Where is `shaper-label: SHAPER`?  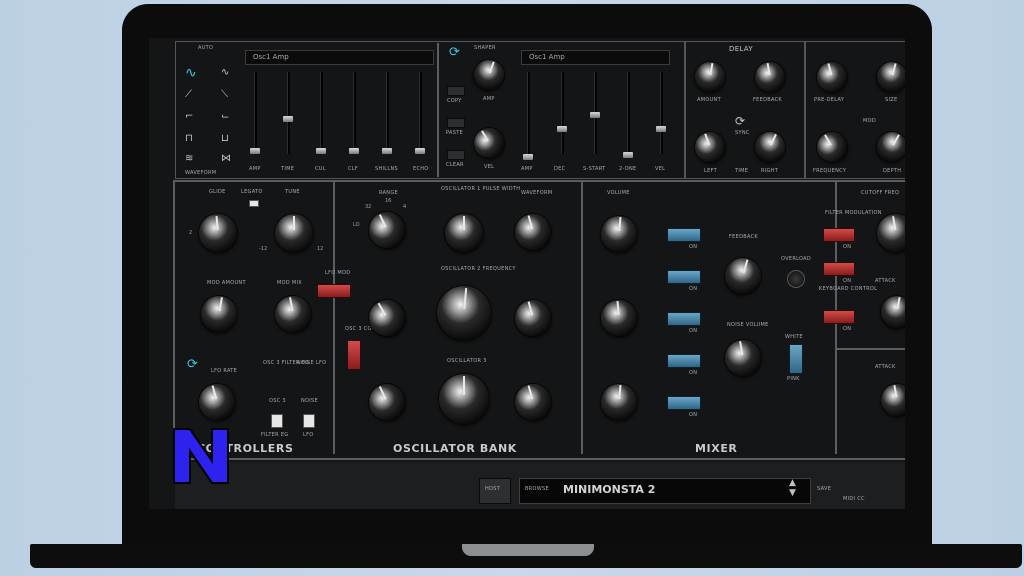 shaper-label: SHAPER is located at coordinates (485, 48).